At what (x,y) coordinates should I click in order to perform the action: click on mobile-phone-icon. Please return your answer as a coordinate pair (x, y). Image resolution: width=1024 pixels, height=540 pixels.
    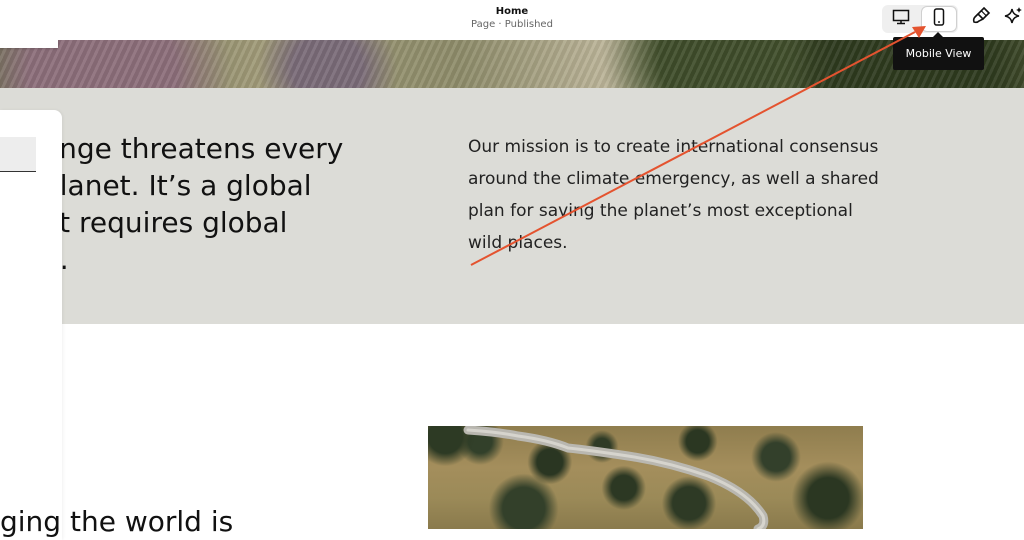
    Looking at the image, I should click on (939, 19).